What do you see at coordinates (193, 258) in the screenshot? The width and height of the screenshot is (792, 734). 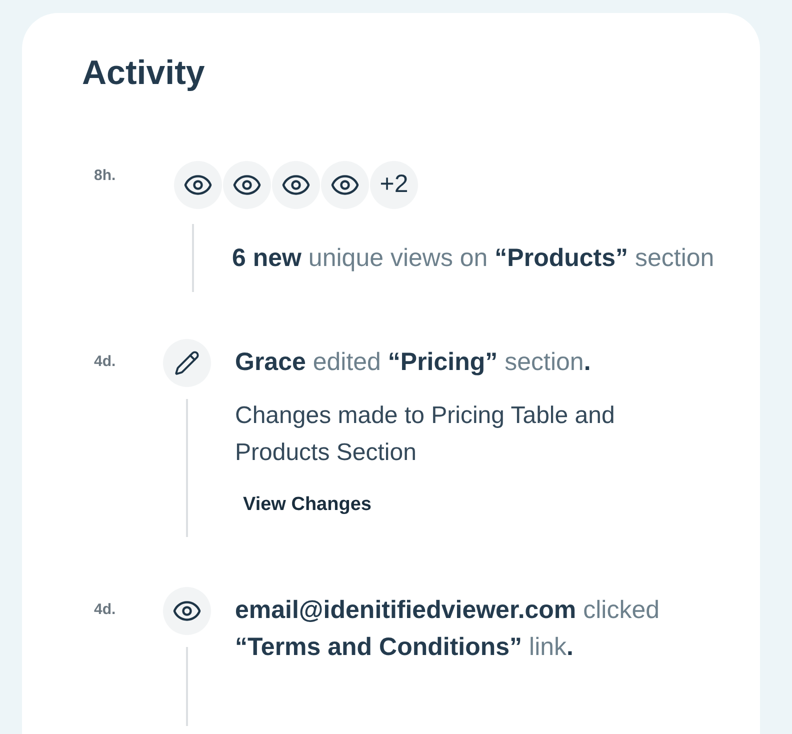 I see `timeline-line` at bounding box center [193, 258].